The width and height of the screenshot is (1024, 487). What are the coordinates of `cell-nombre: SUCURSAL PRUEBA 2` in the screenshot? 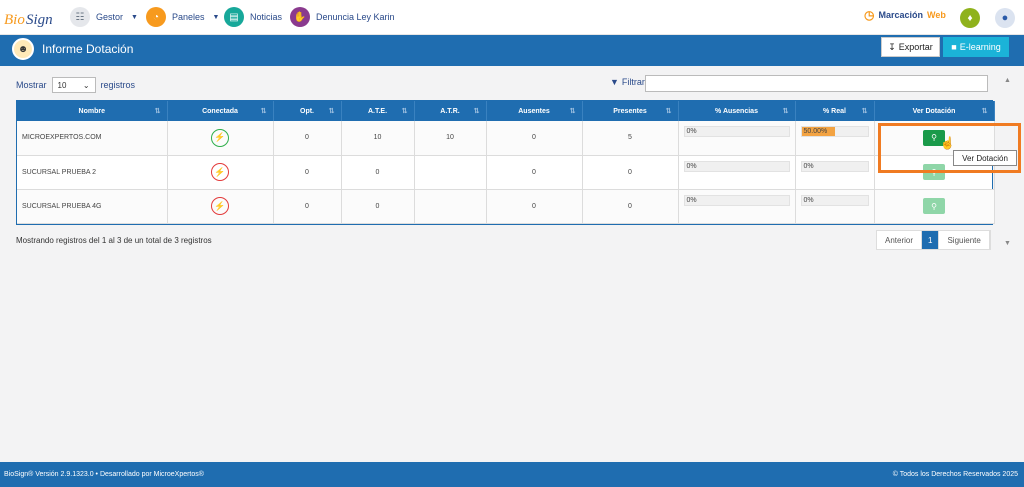 It's located at (92, 172).